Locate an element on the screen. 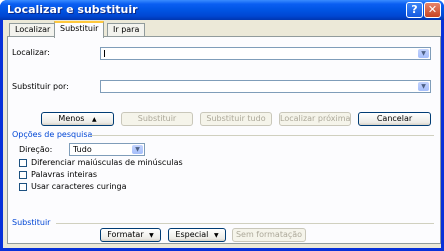  tab-label: Localizar is located at coordinates (33, 29).